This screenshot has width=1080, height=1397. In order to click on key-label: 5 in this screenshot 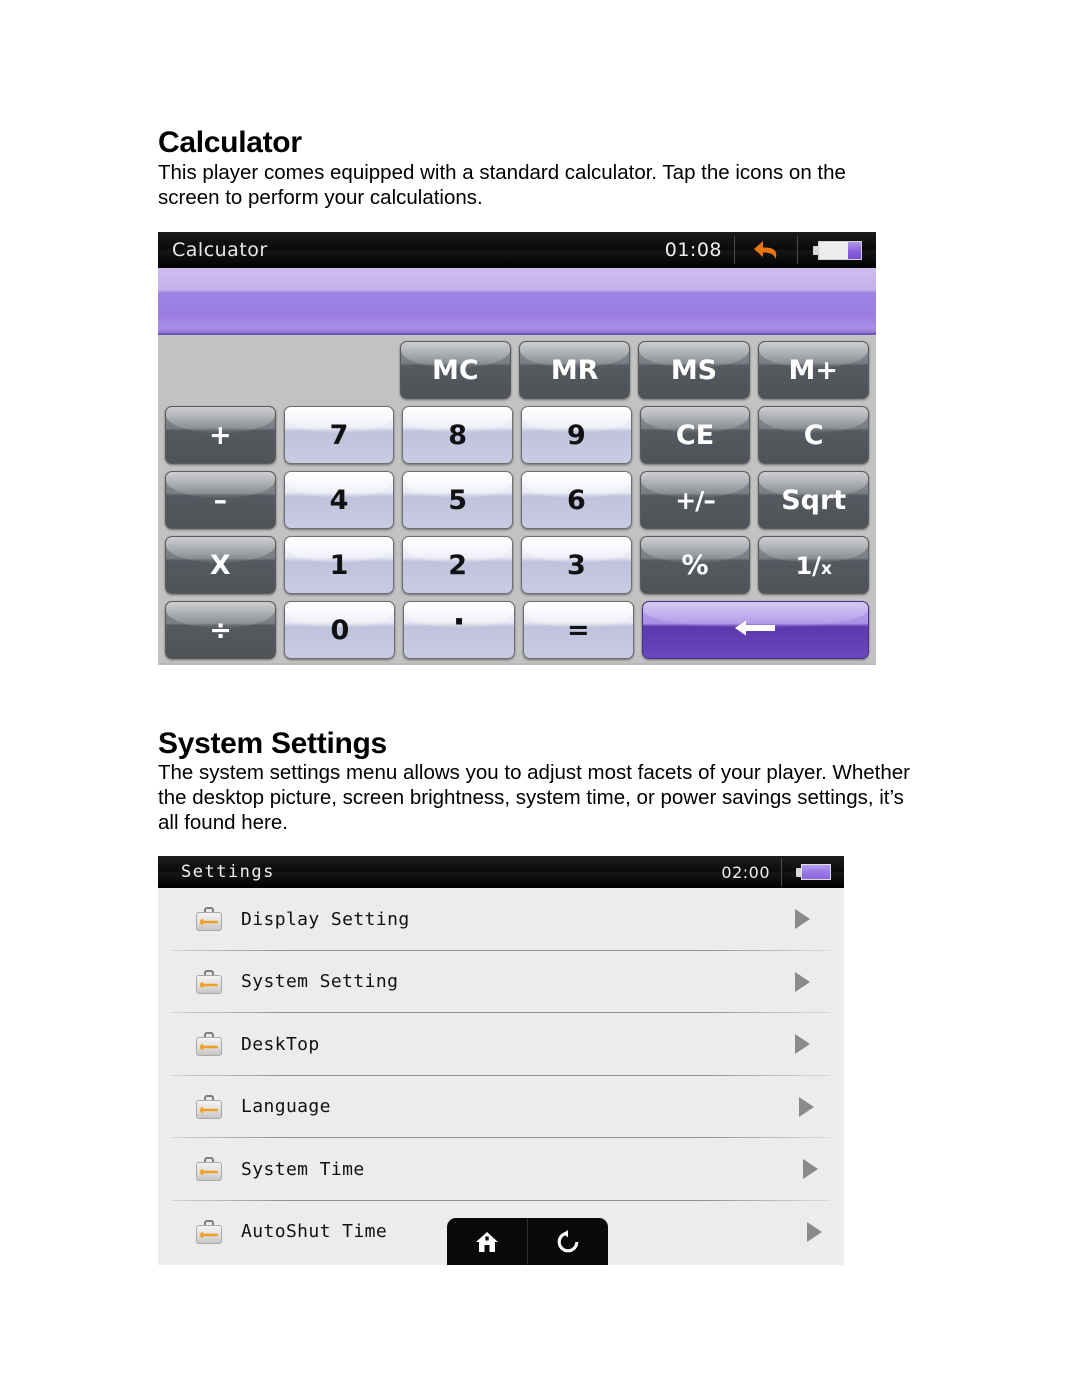, I will do `click(458, 500)`.